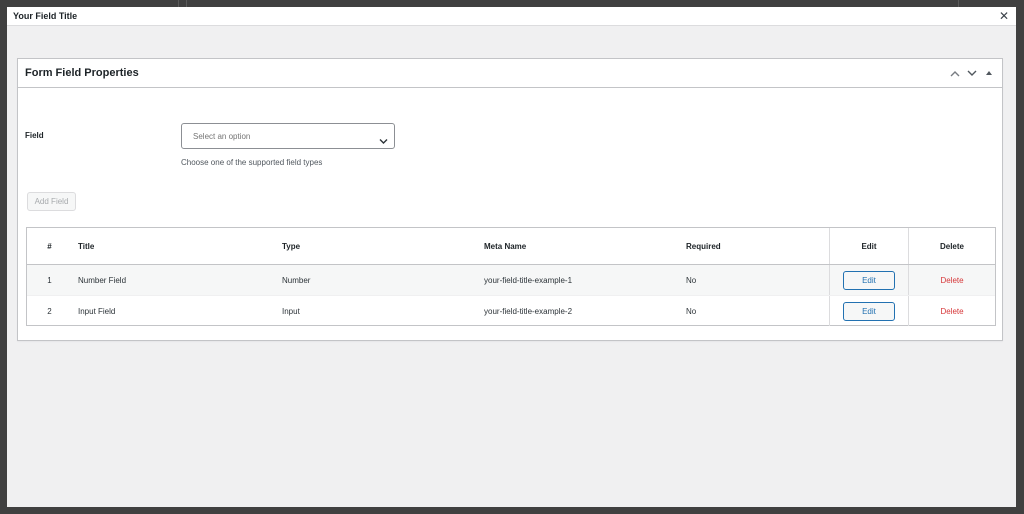 The height and width of the screenshot is (514, 1024). What do you see at coordinates (49, 280) in the screenshot?
I see `row-num: 1` at bounding box center [49, 280].